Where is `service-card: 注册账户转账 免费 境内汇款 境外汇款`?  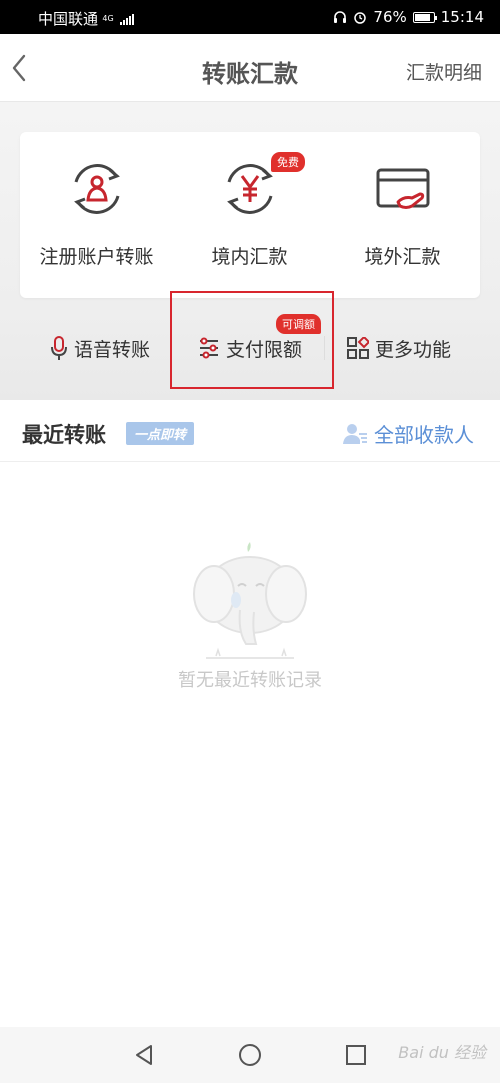
service-card: 注册账户转账 免费 境内汇款 境外汇款 is located at coordinates (250, 215).